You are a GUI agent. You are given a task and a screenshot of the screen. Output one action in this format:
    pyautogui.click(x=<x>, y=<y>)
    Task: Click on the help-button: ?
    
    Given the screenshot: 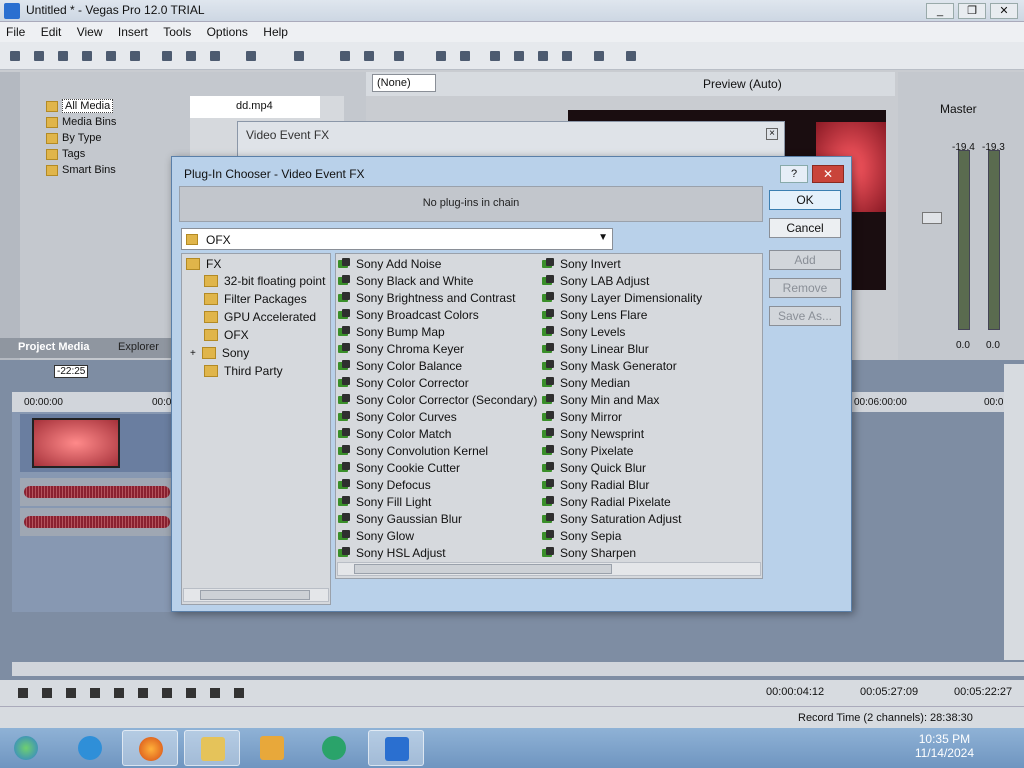 What is the action you would take?
    pyautogui.click(x=794, y=174)
    